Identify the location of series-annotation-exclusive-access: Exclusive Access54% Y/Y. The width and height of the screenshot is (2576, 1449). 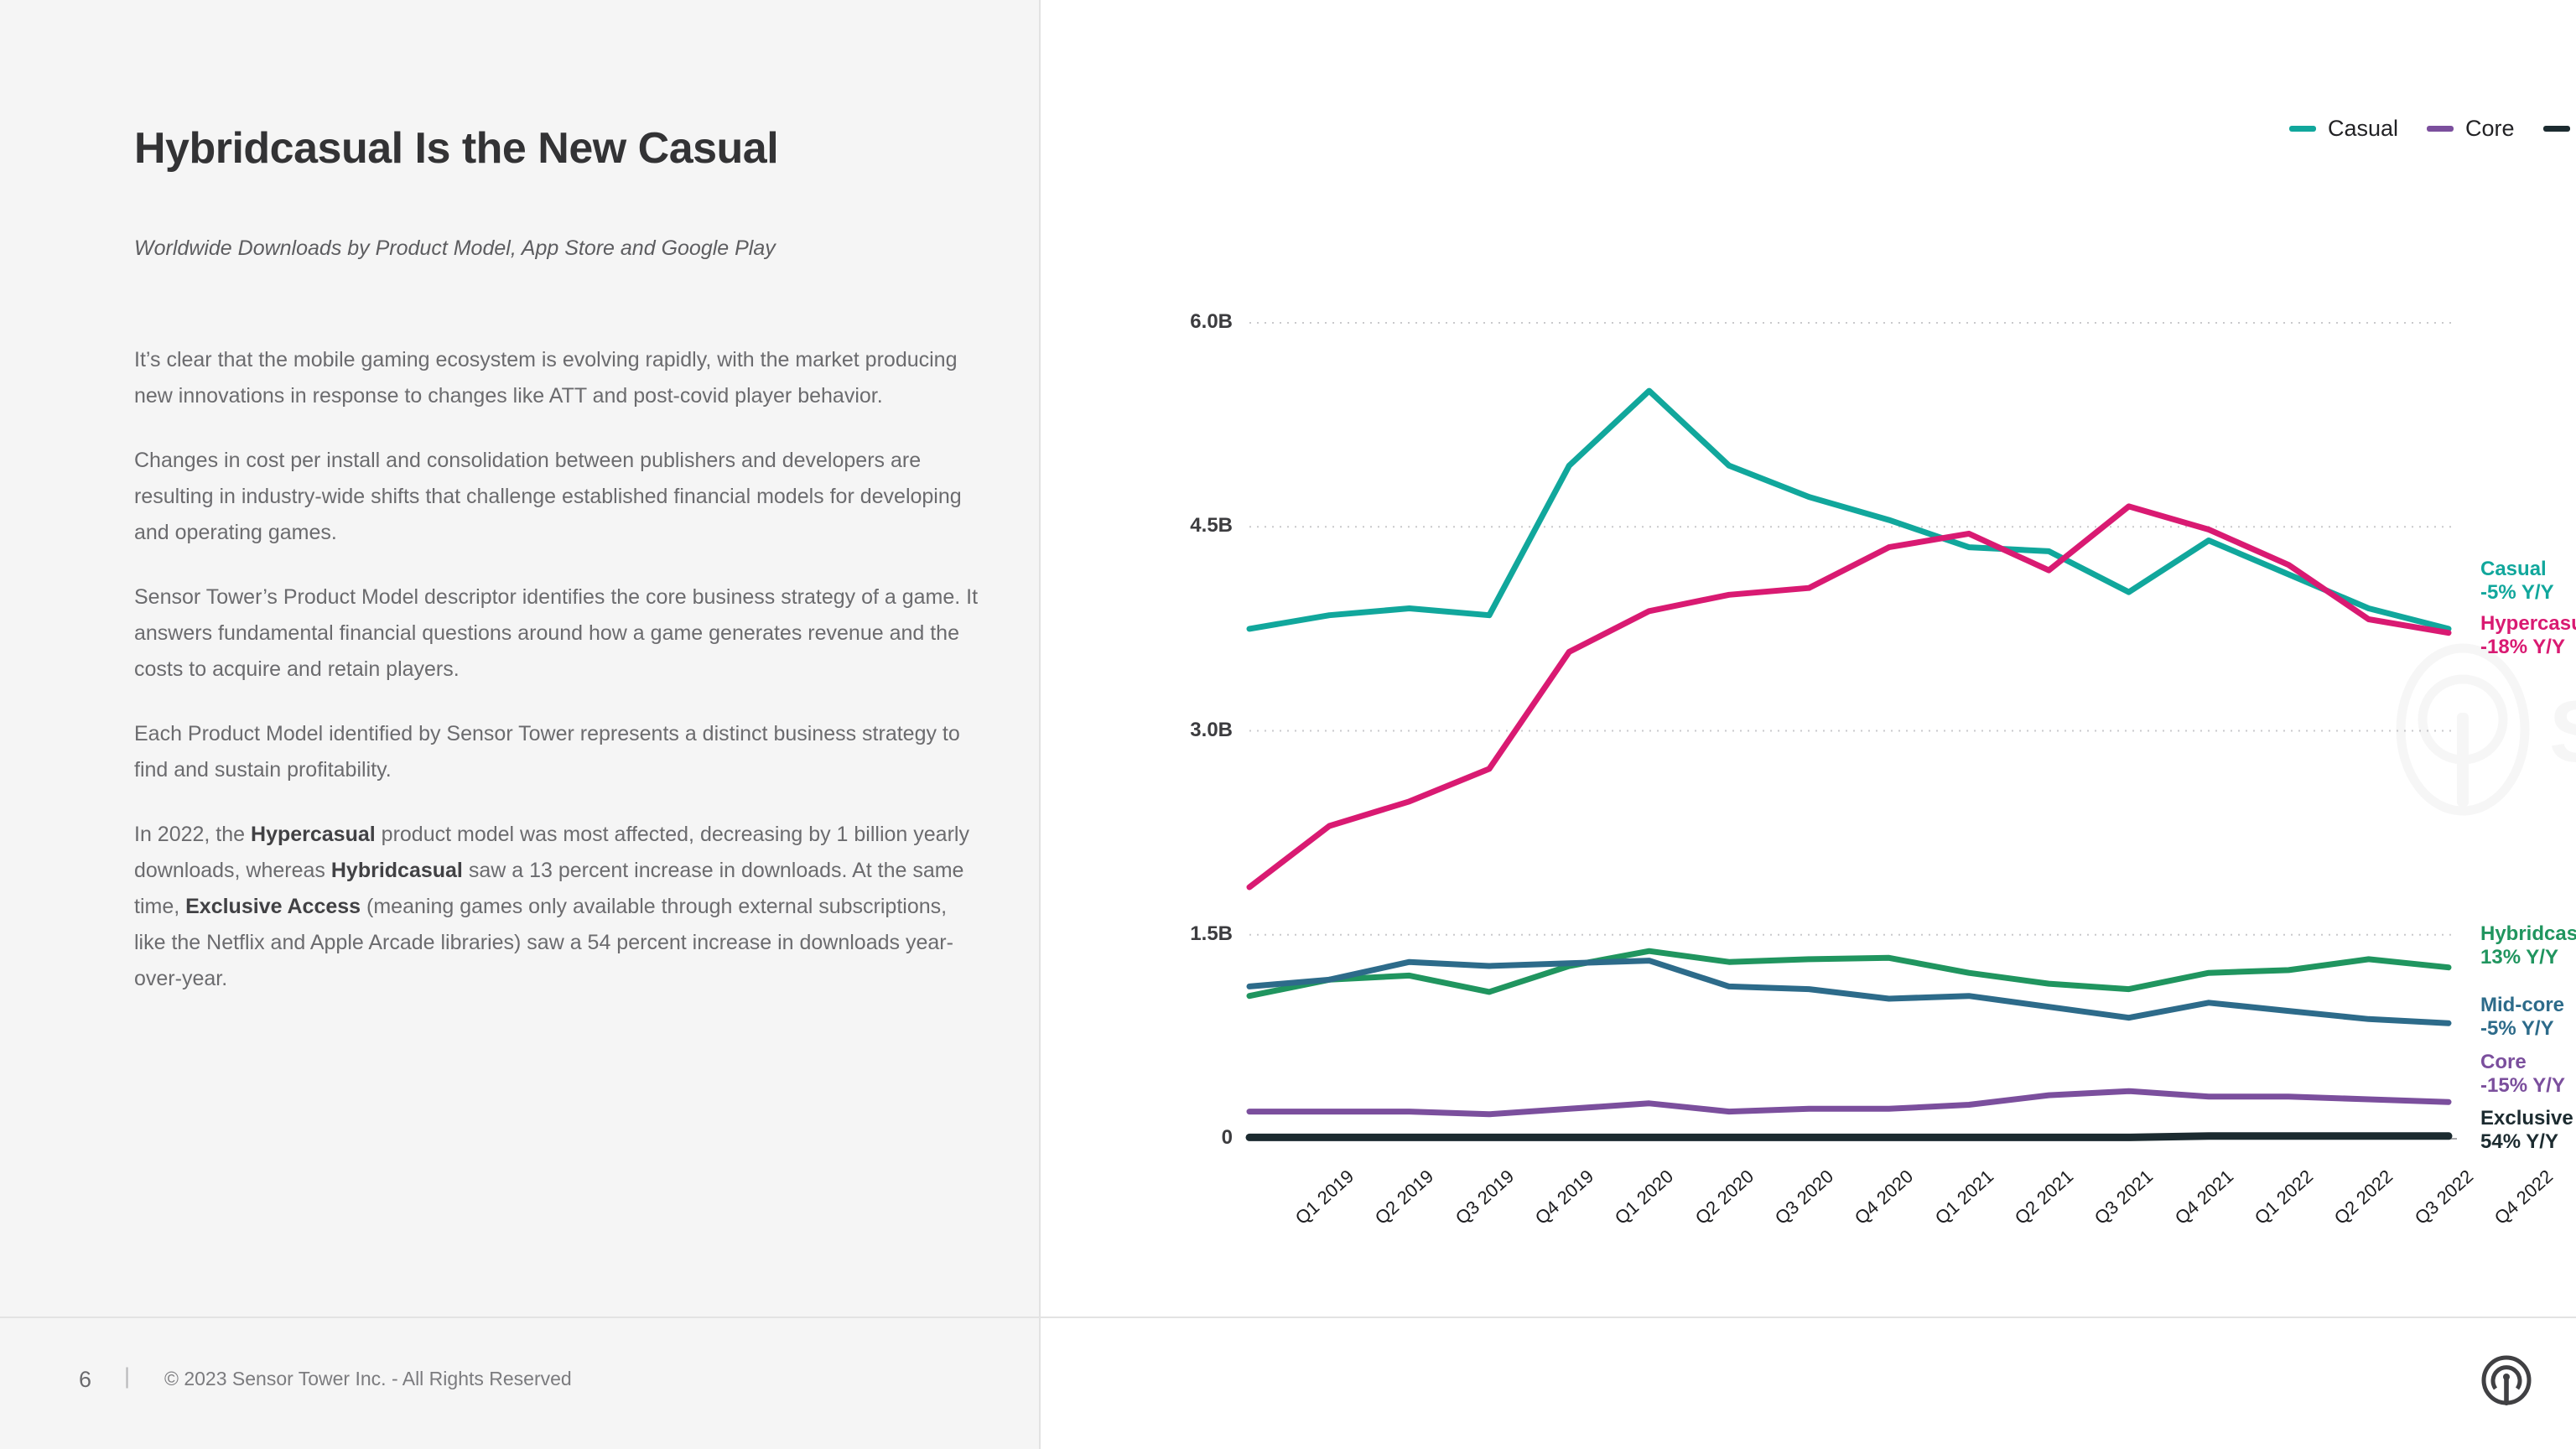
(2528, 1130).